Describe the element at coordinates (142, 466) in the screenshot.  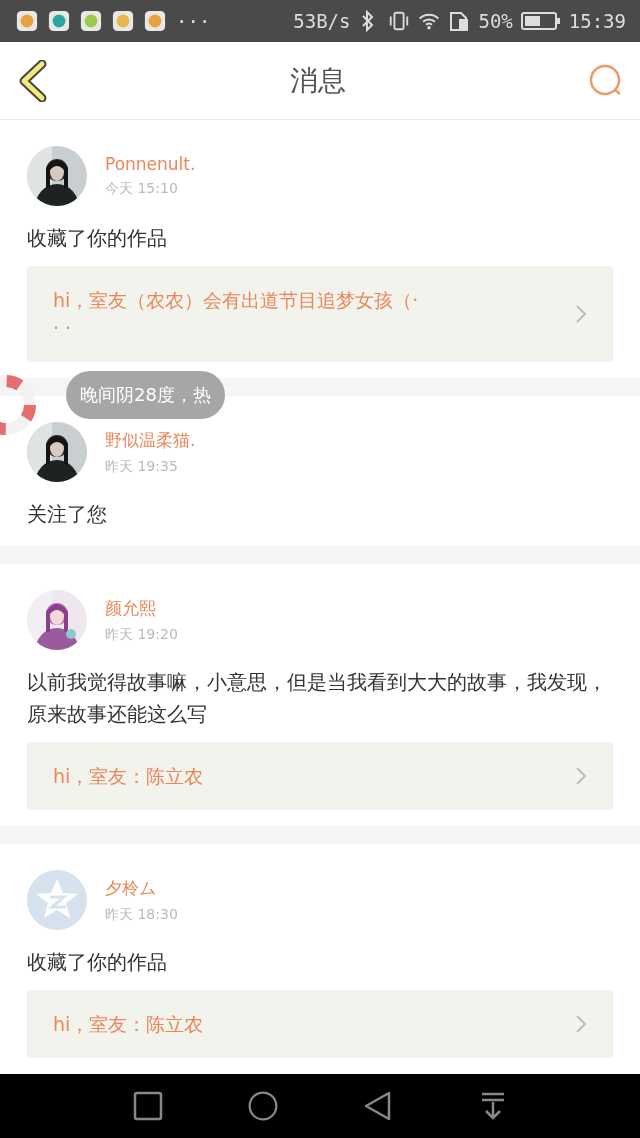
I see `message-time: 昨天 19:35` at that location.